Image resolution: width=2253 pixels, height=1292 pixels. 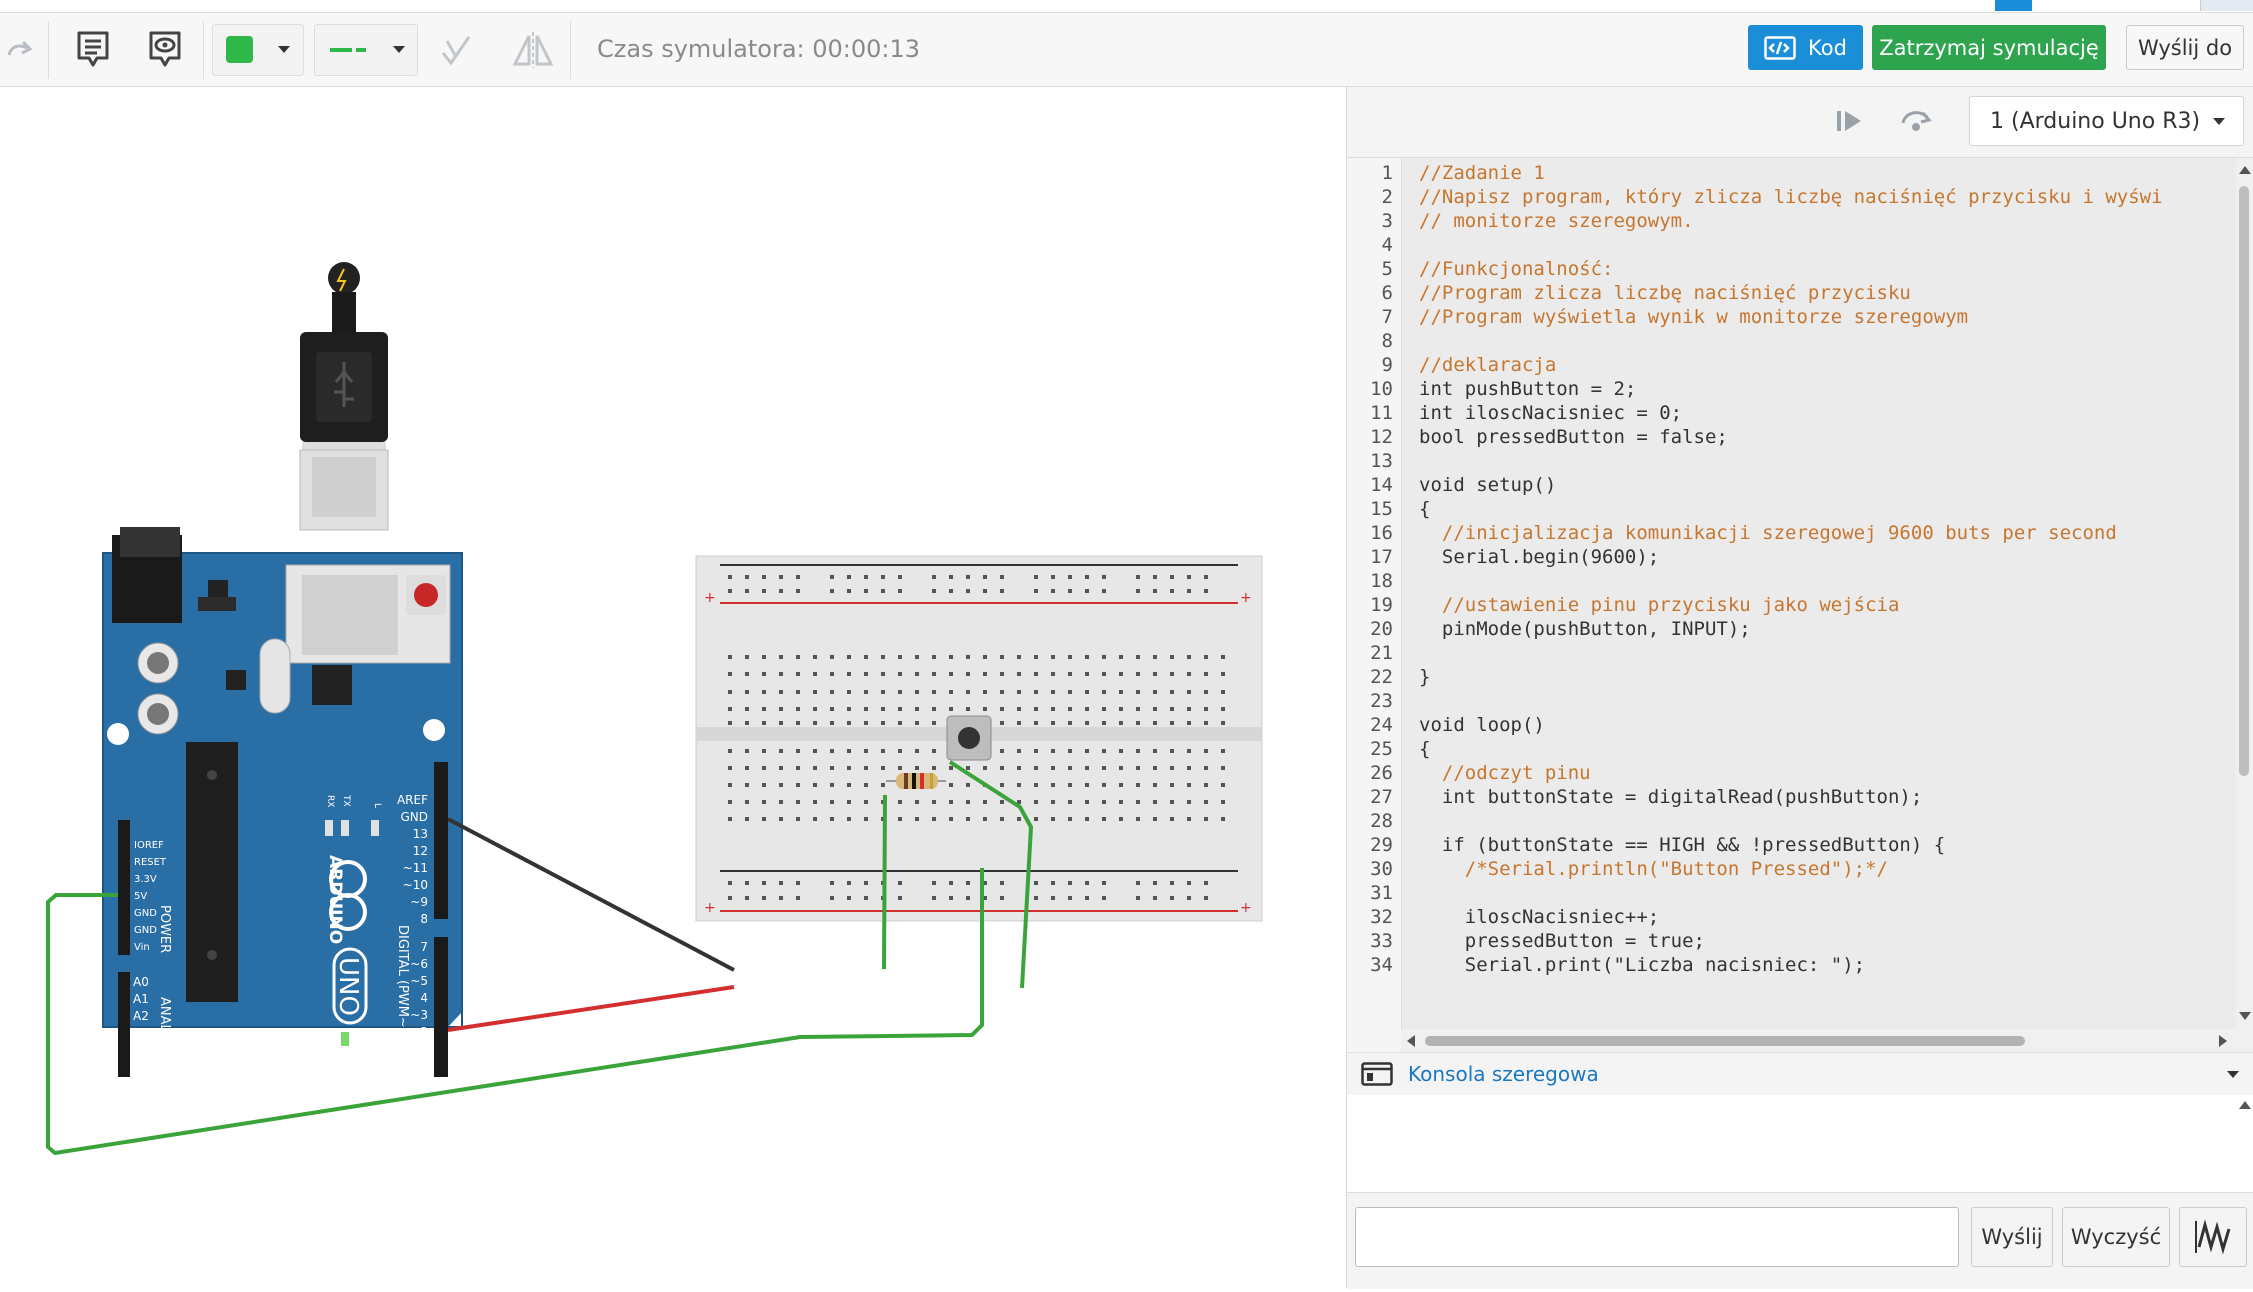 What do you see at coordinates (1556, 221) in the screenshot?
I see `code-line: // monitorze szeregowym.` at bounding box center [1556, 221].